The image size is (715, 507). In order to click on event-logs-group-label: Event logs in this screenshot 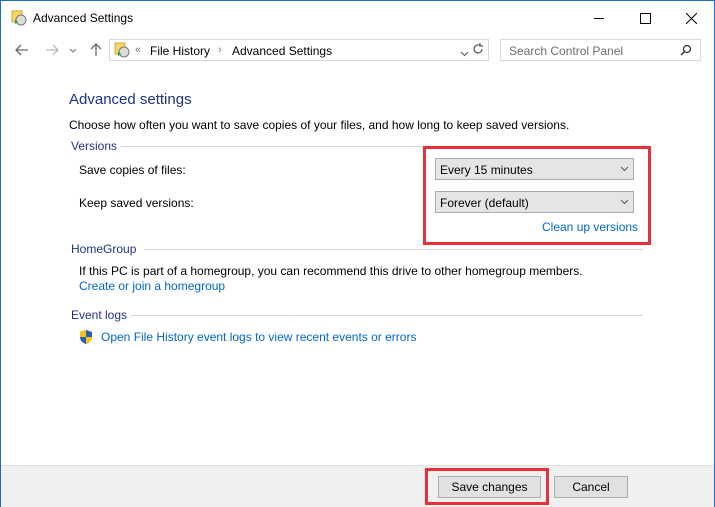, I will do `click(99, 315)`.